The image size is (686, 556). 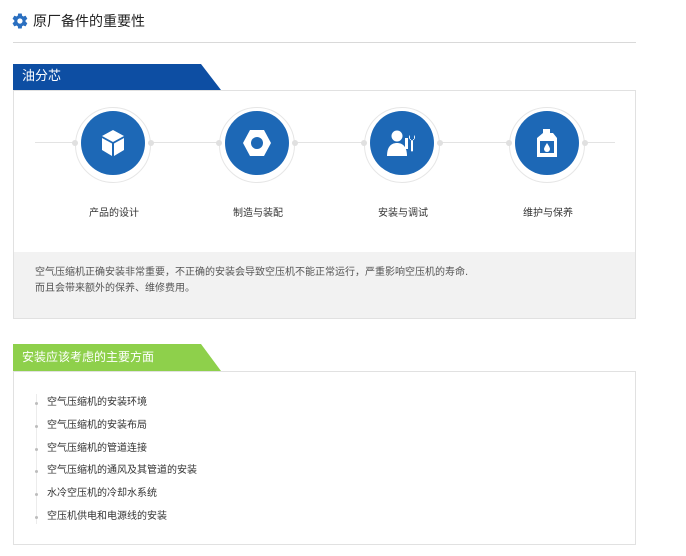 What do you see at coordinates (42, 76) in the screenshot?
I see `section-tab-label: 油分芯` at bounding box center [42, 76].